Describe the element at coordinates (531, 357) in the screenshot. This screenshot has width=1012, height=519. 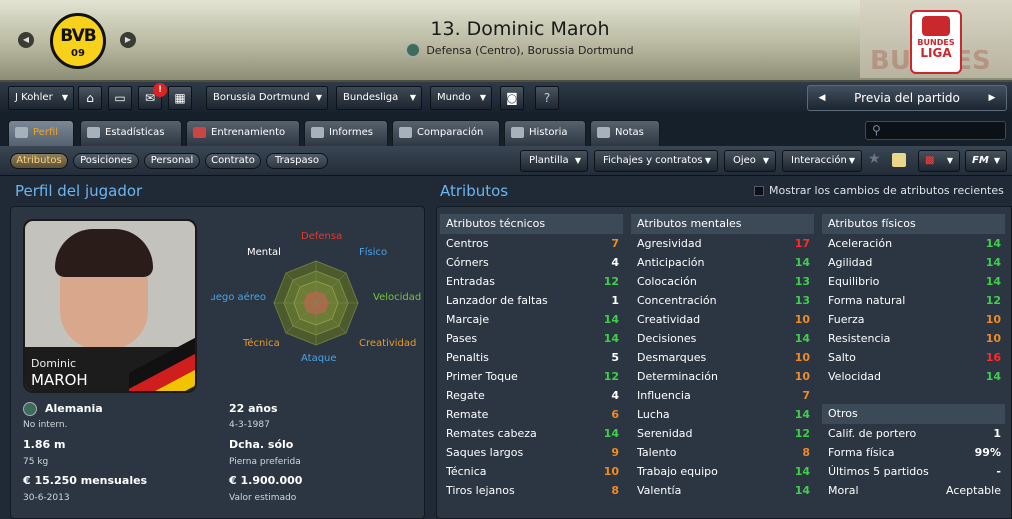
I see `attribute-row: Penaltis 5` at that location.